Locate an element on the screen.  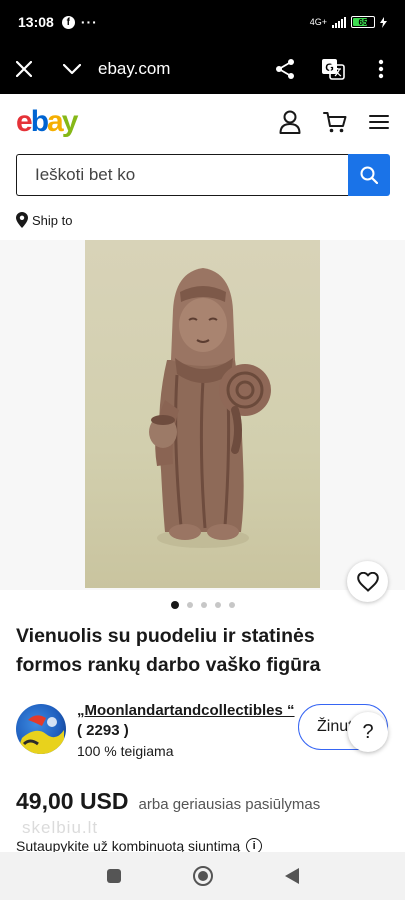
network-type: 4G+ is located at coordinates (318, 22).